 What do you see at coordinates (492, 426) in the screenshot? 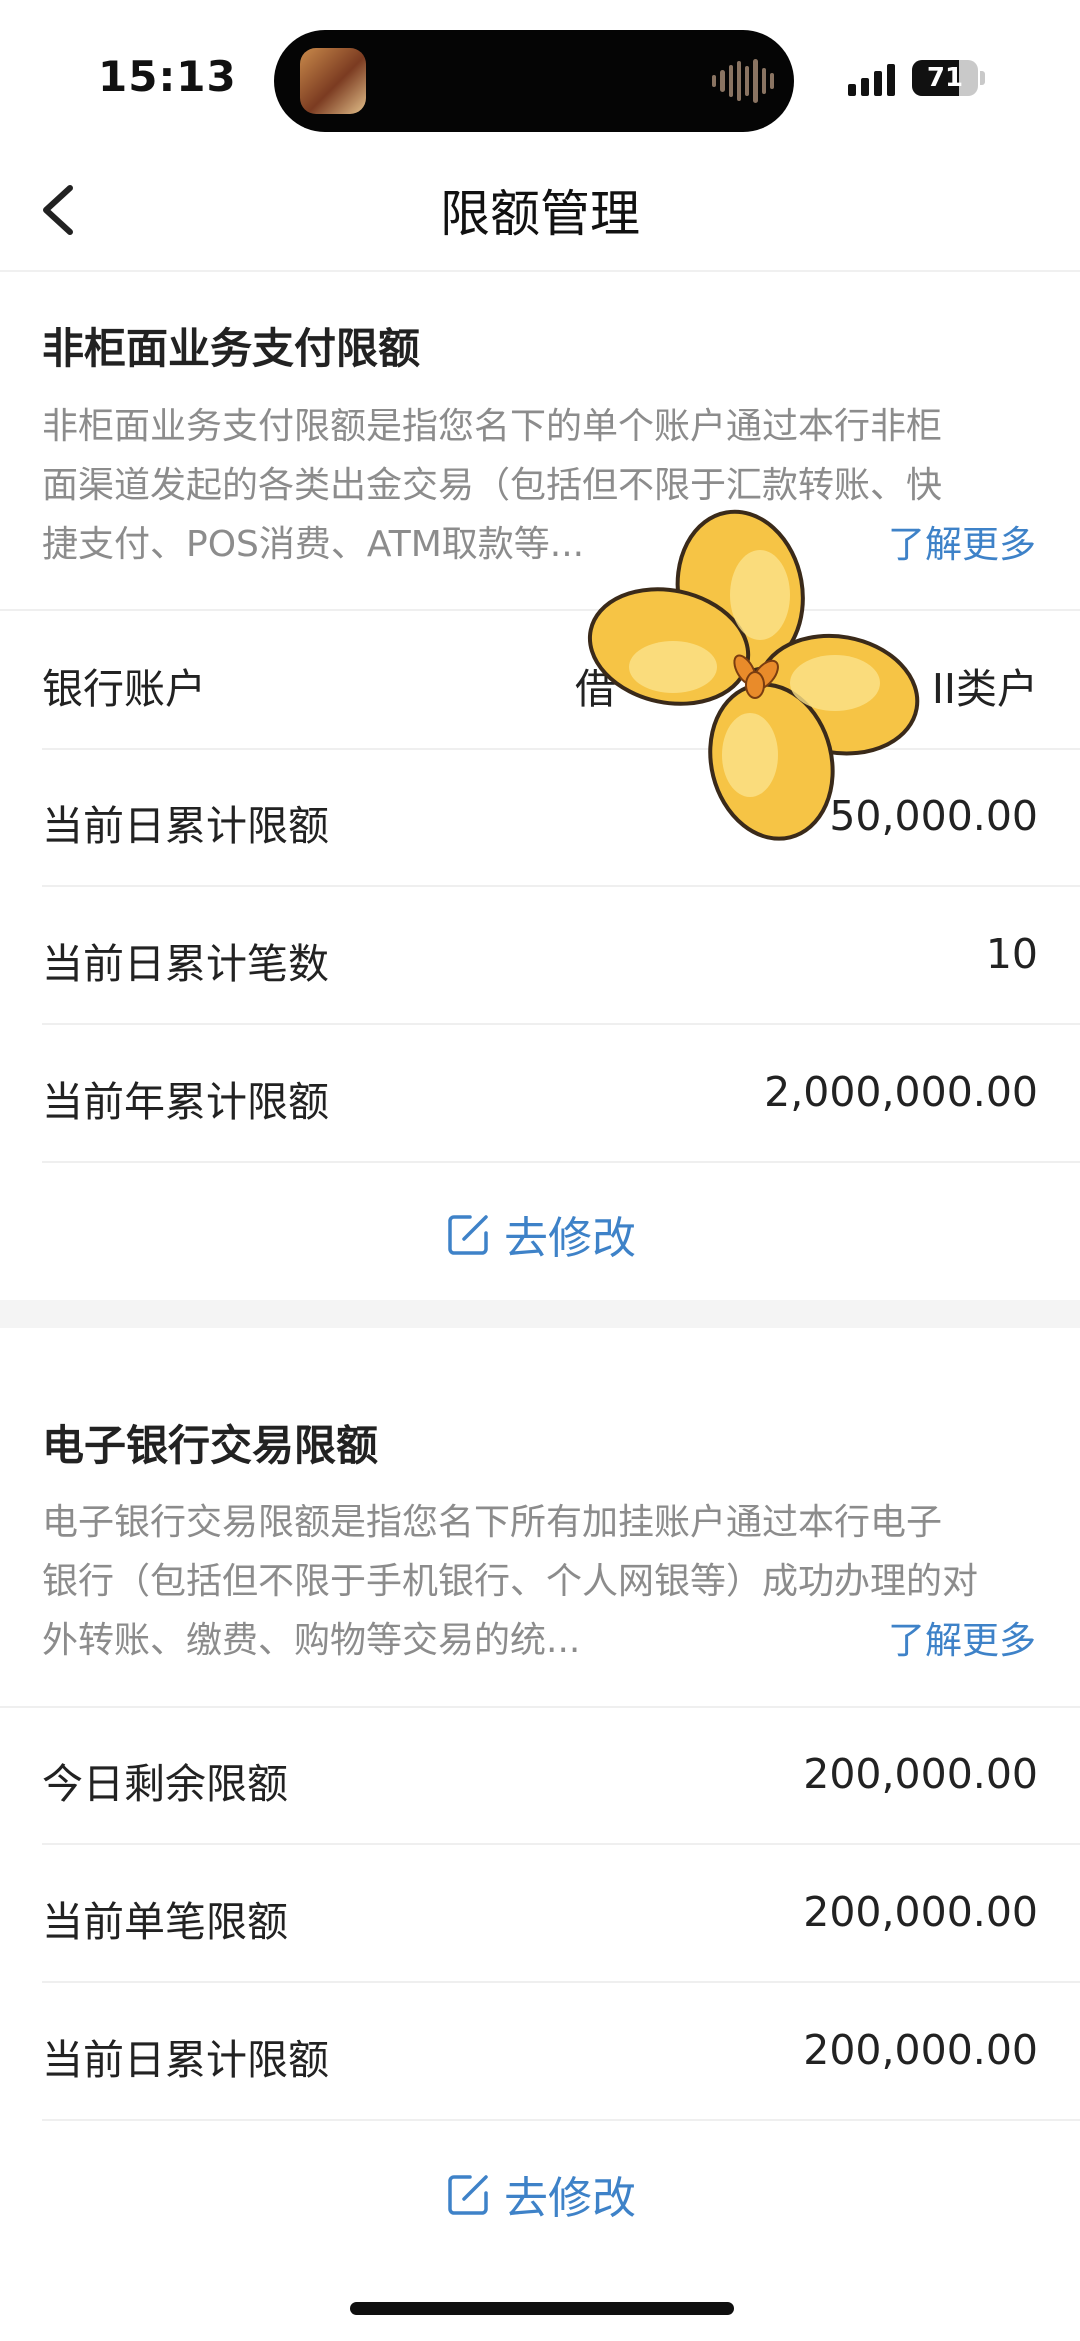
I see `description-line: 非柜面业务支付限额是指您名下的单个账户通过本行非柜` at bounding box center [492, 426].